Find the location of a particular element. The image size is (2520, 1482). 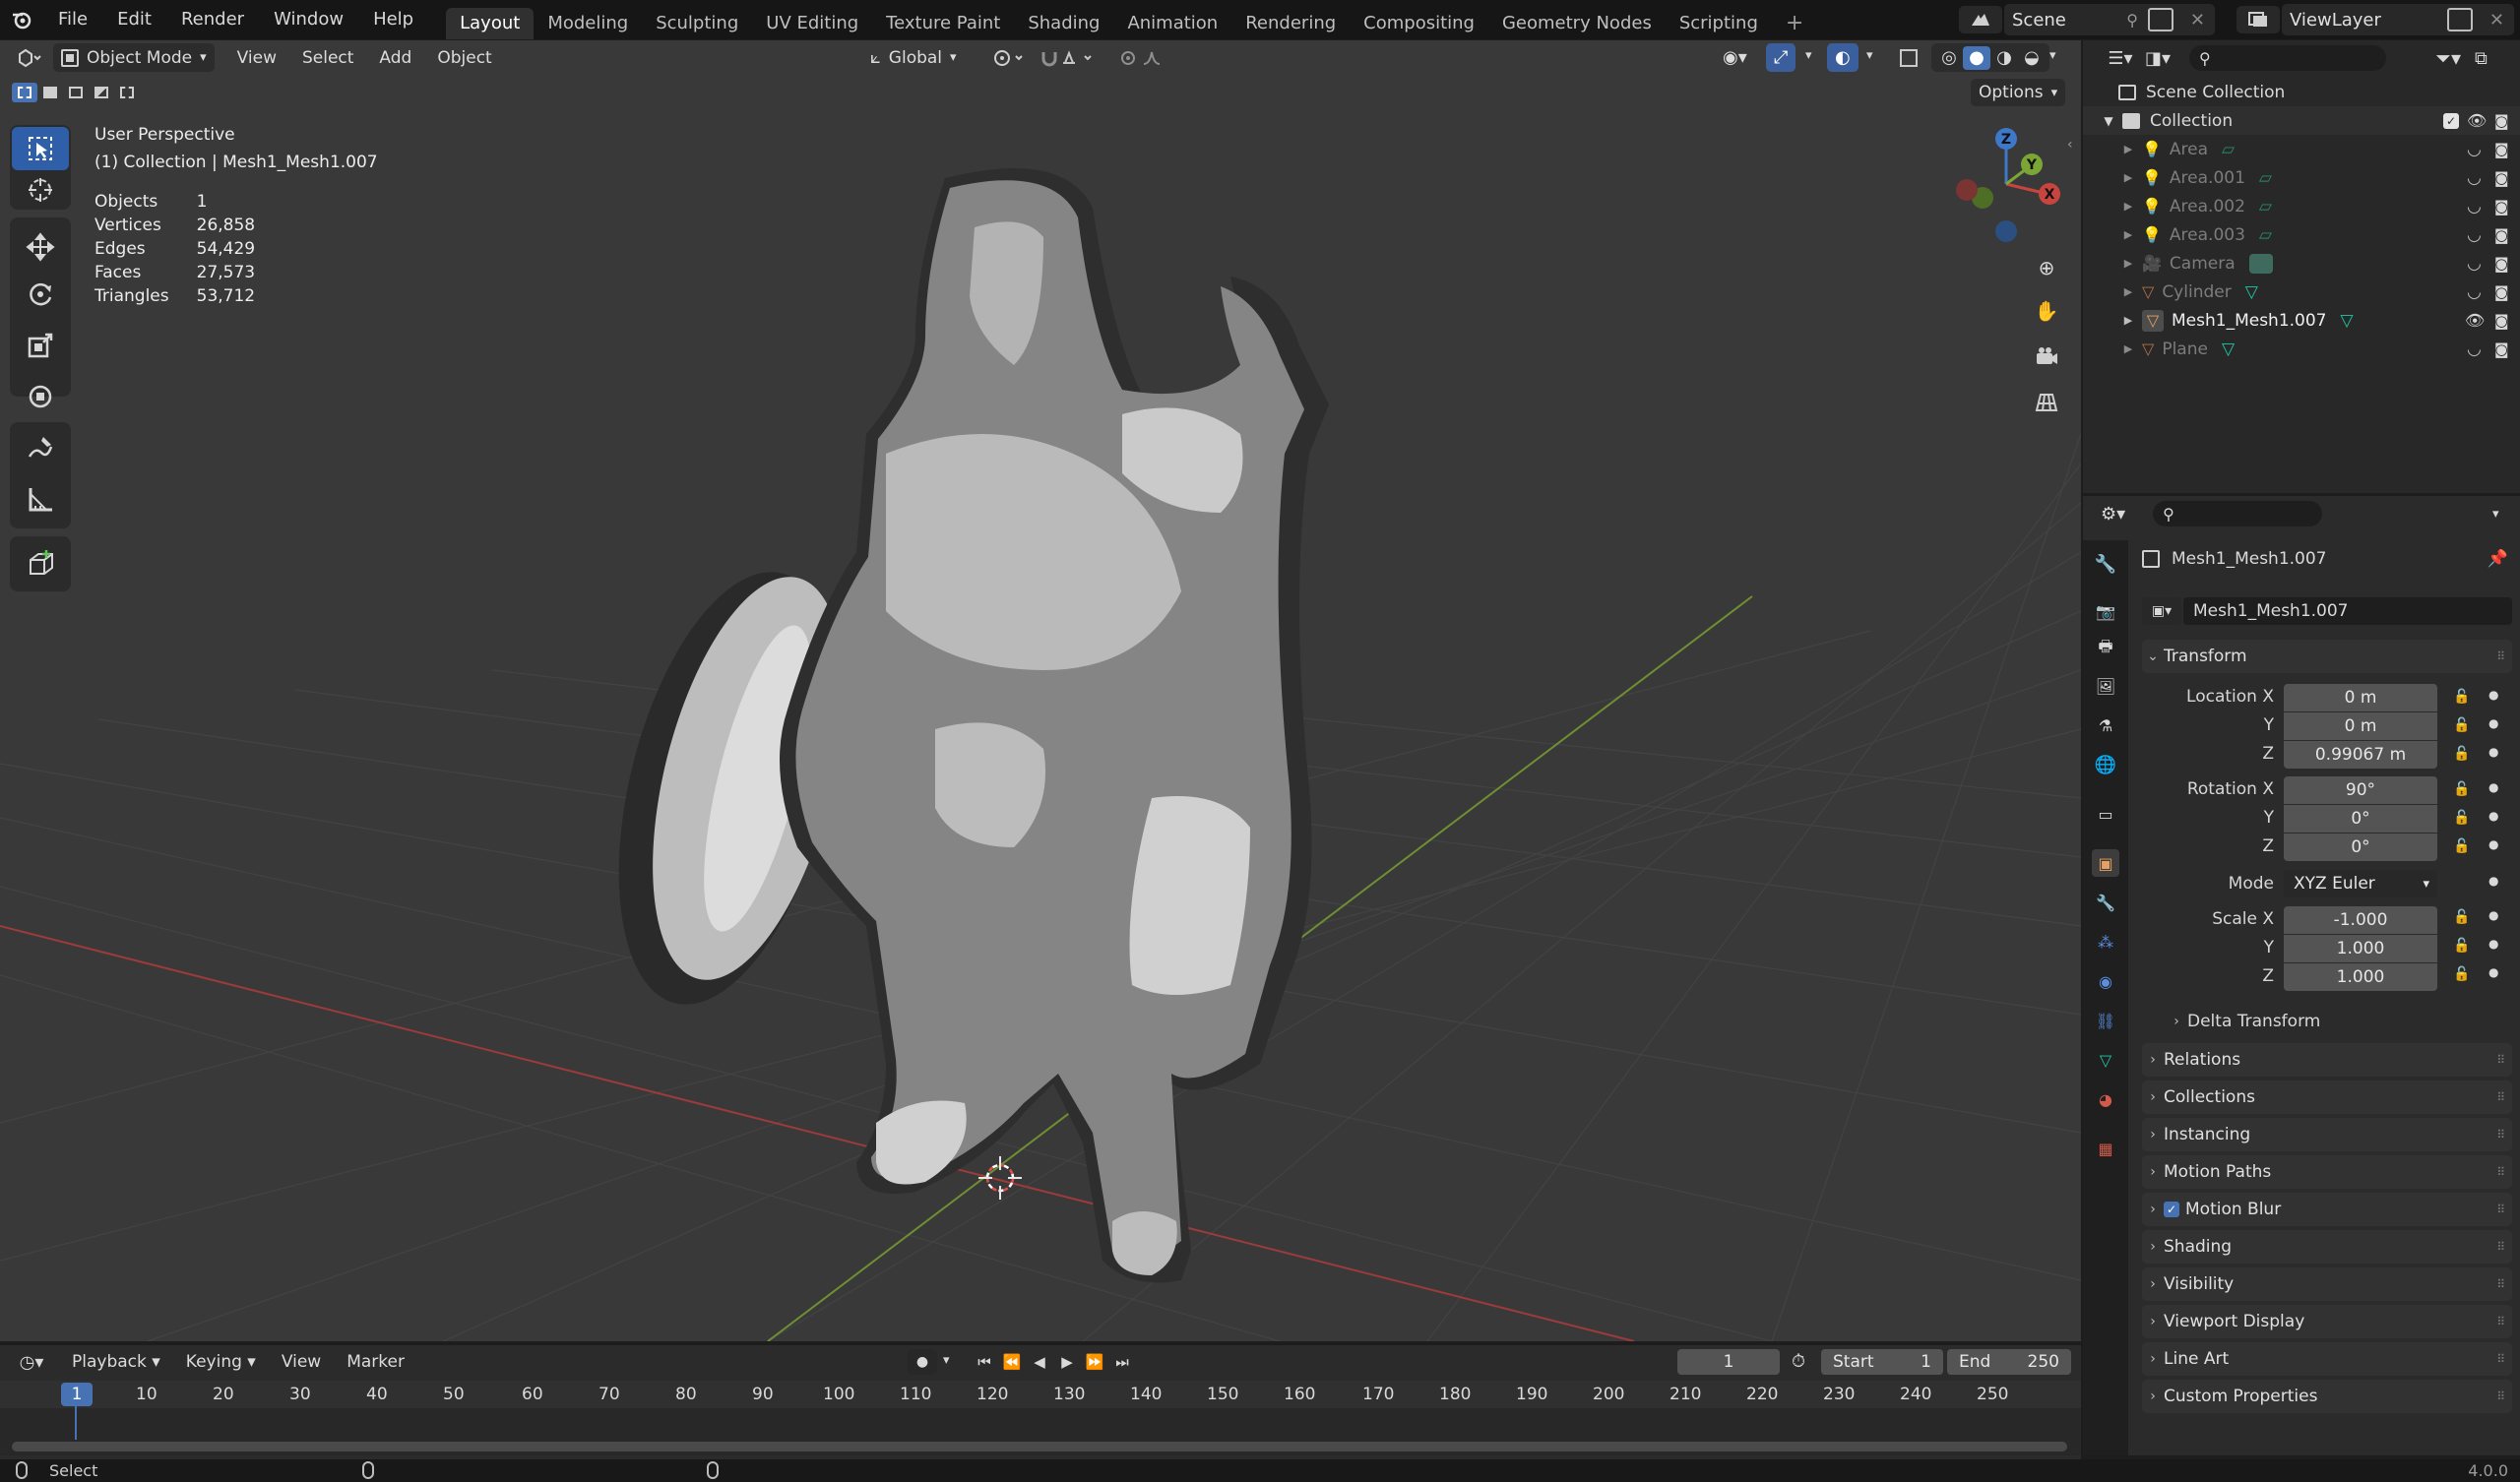

tab-scripting: Scripting is located at coordinates (1719, 23).